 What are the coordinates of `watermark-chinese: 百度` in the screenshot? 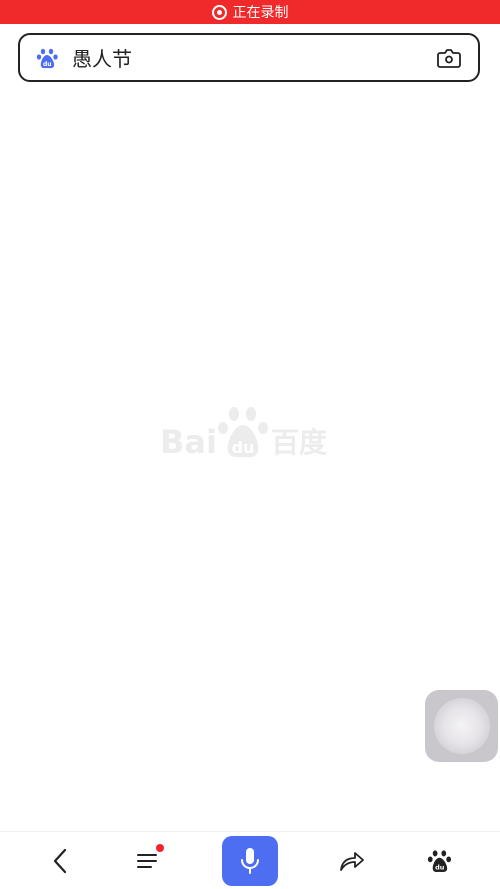 It's located at (298, 442).